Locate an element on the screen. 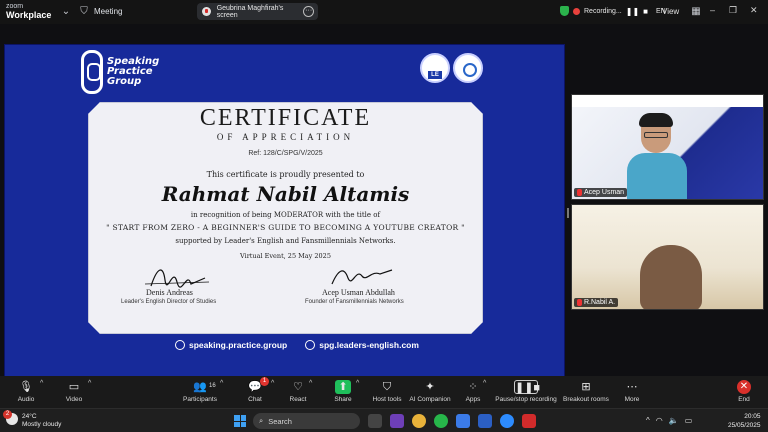 The image size is (768, 432). spg-logo-mark-icon is located at coordinates (92, 72).